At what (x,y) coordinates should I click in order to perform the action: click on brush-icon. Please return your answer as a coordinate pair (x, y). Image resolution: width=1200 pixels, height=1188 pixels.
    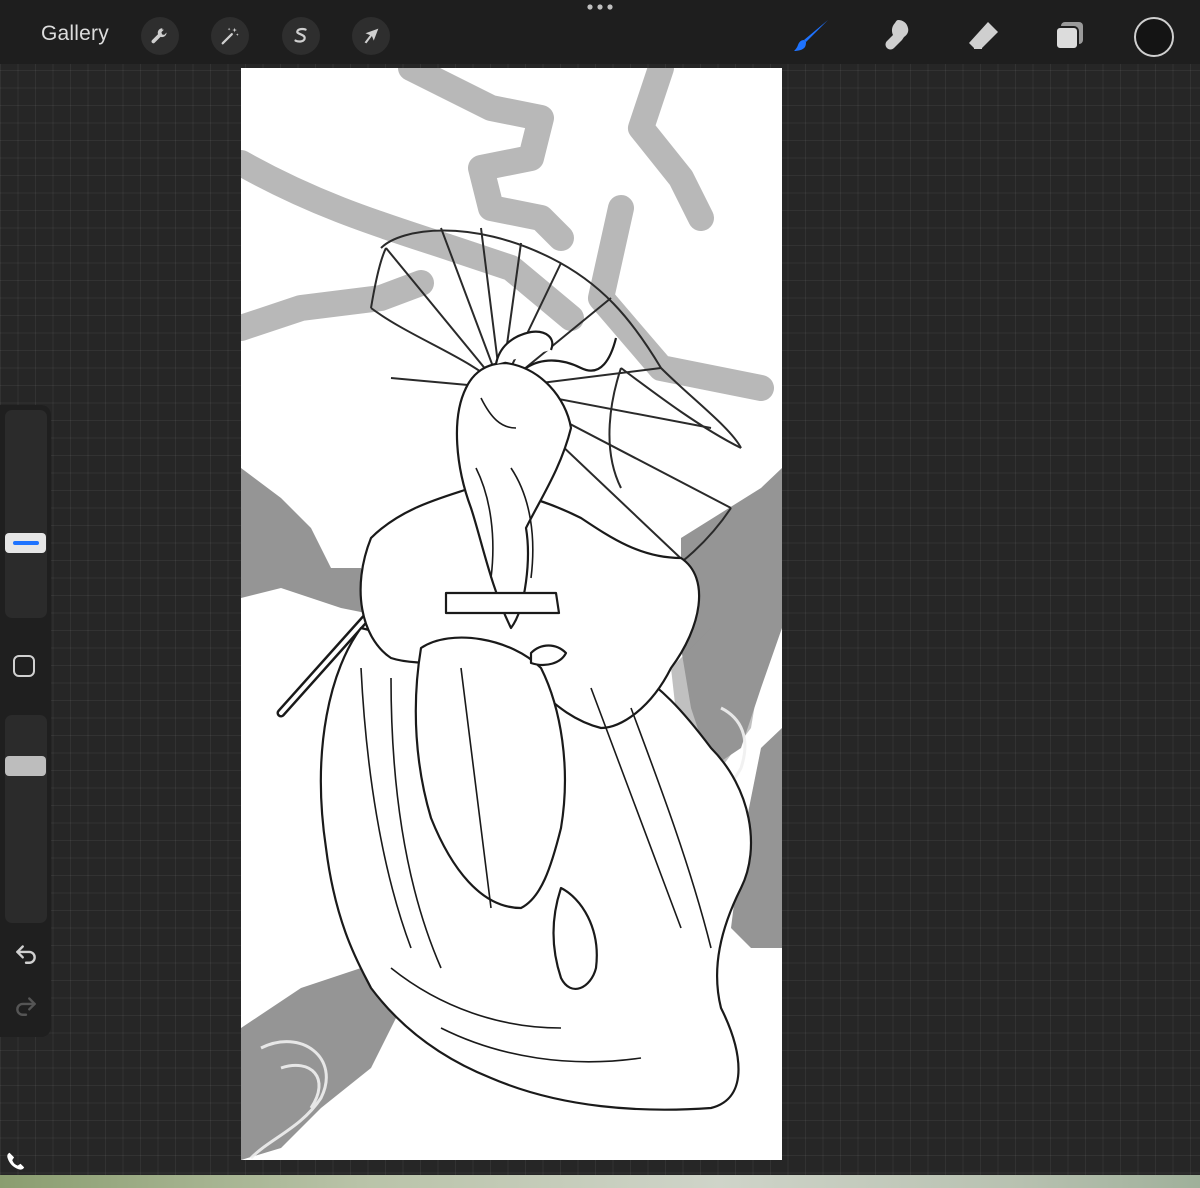
    Looking at the image, I should click on (811, 35).